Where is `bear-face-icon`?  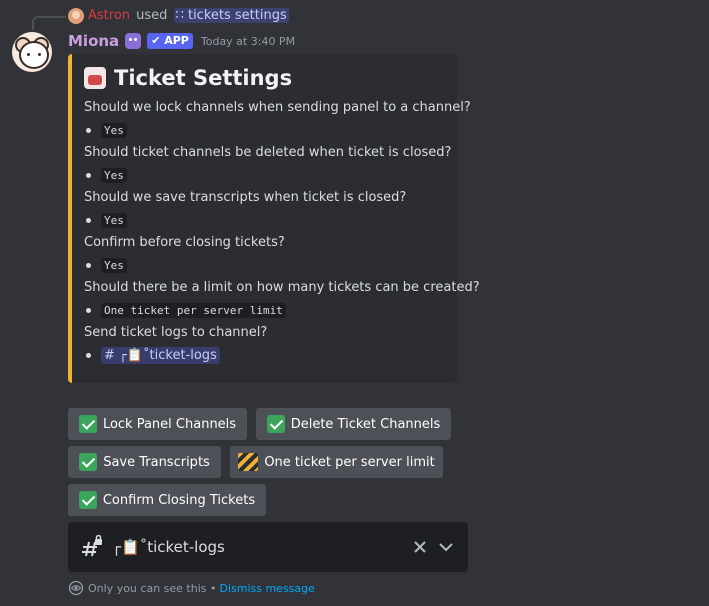
bear-face-icon is located at coordinates (34, 55).